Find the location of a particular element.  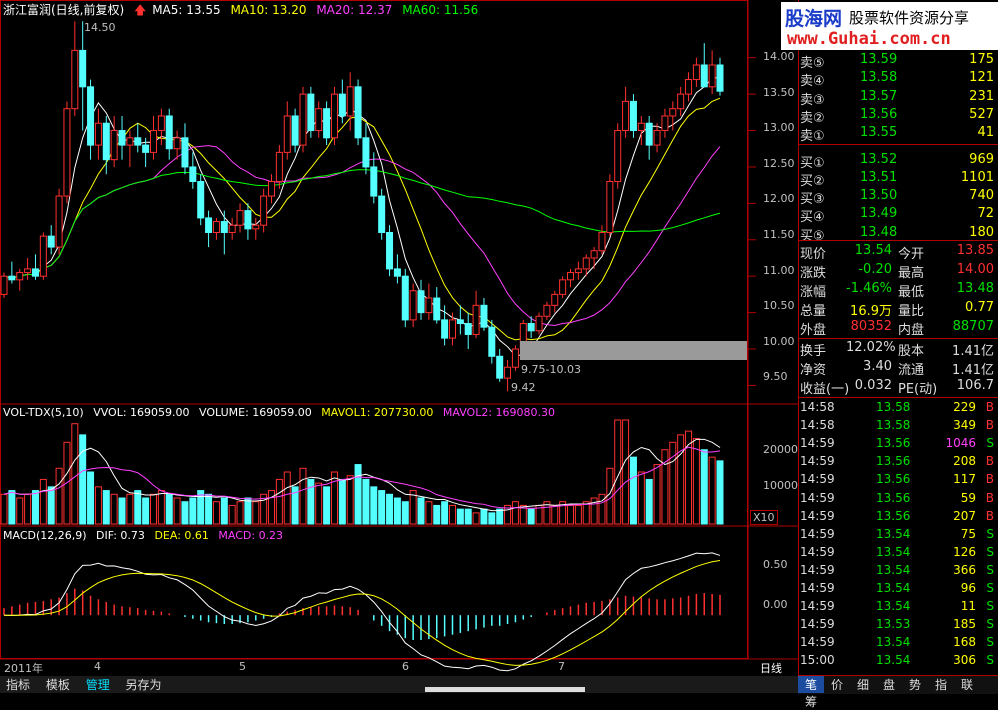

quote-label: 涨跌 is located at coordinates (813, 273).